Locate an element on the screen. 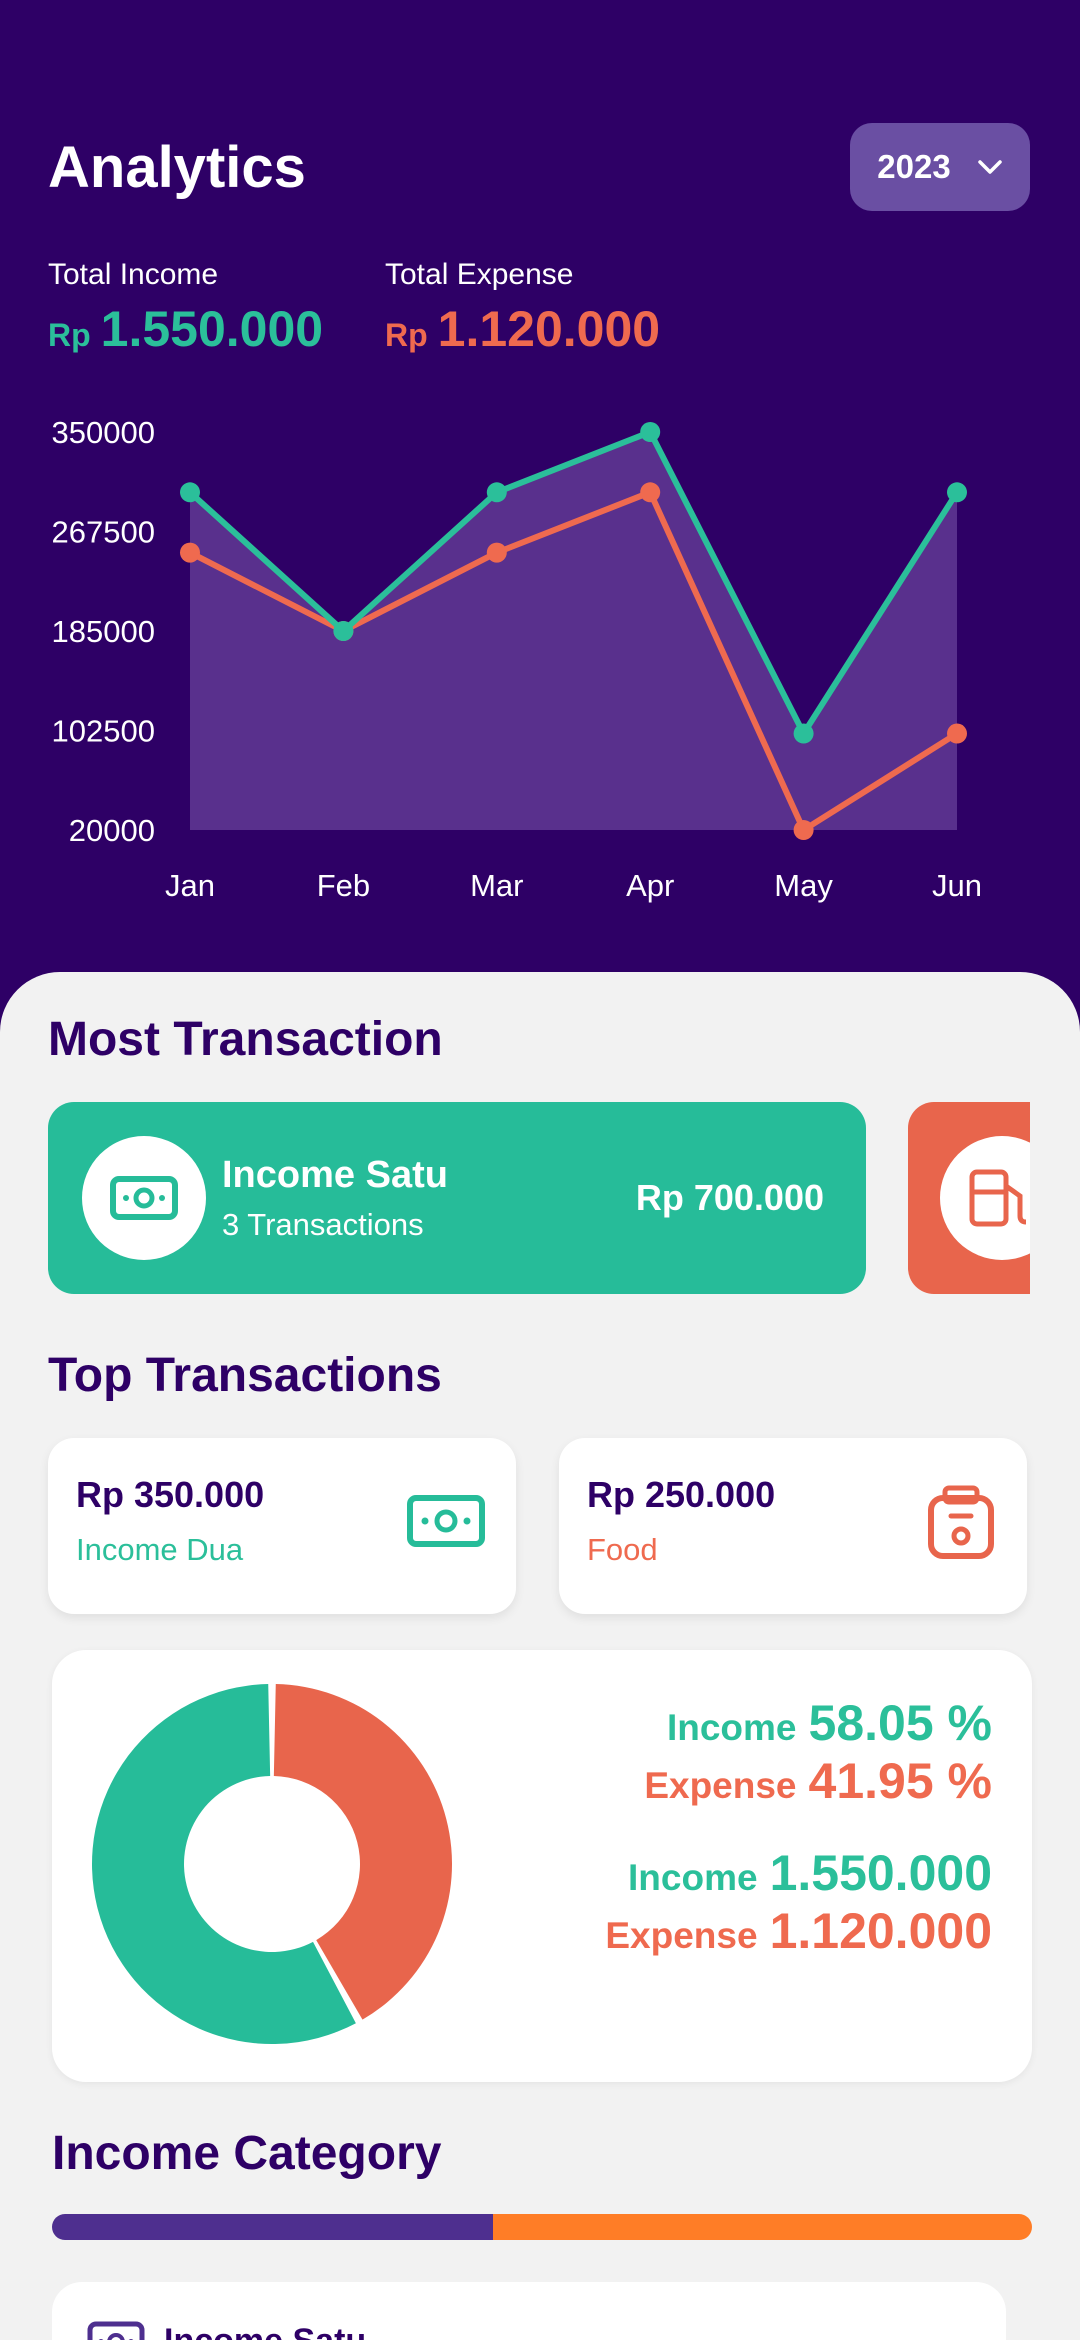  income-amount-value: 1.550.000 is located at coordinates (880, 1873).